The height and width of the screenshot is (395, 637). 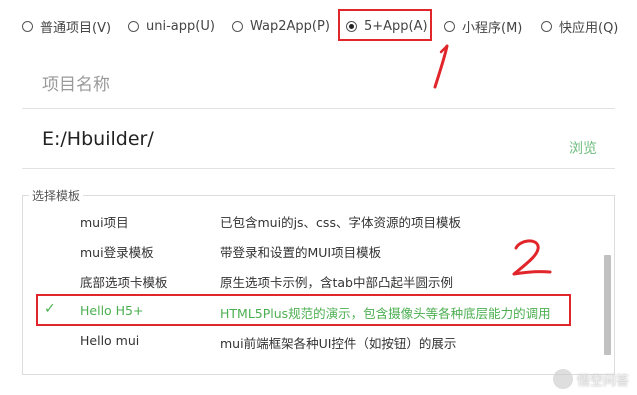 I want to click on project-name-placeholder: 项目名称, so click(x=76, y=85).